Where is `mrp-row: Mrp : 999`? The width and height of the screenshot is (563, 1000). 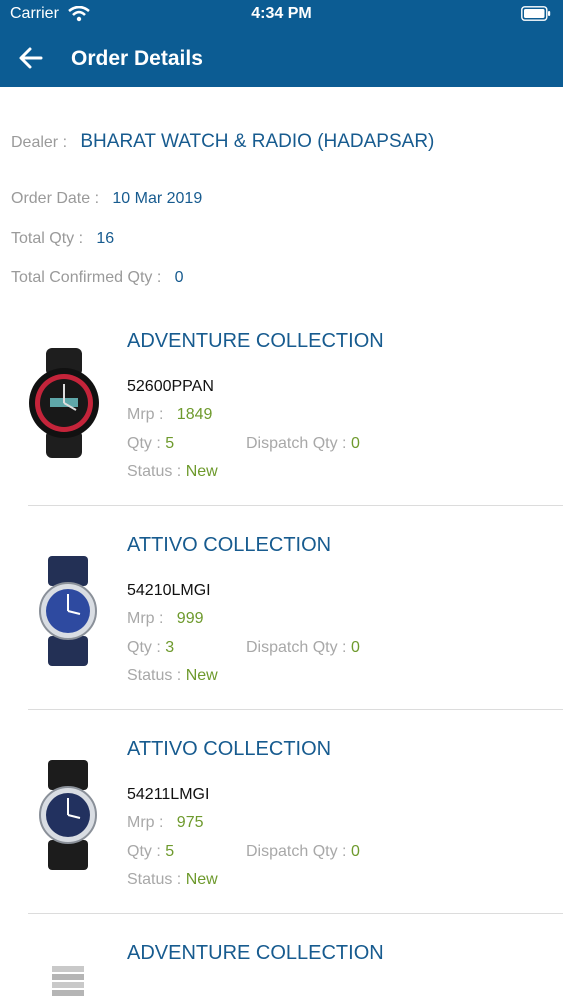
mrp-row: Mrp : 999 is located at coordinates (165, 619).